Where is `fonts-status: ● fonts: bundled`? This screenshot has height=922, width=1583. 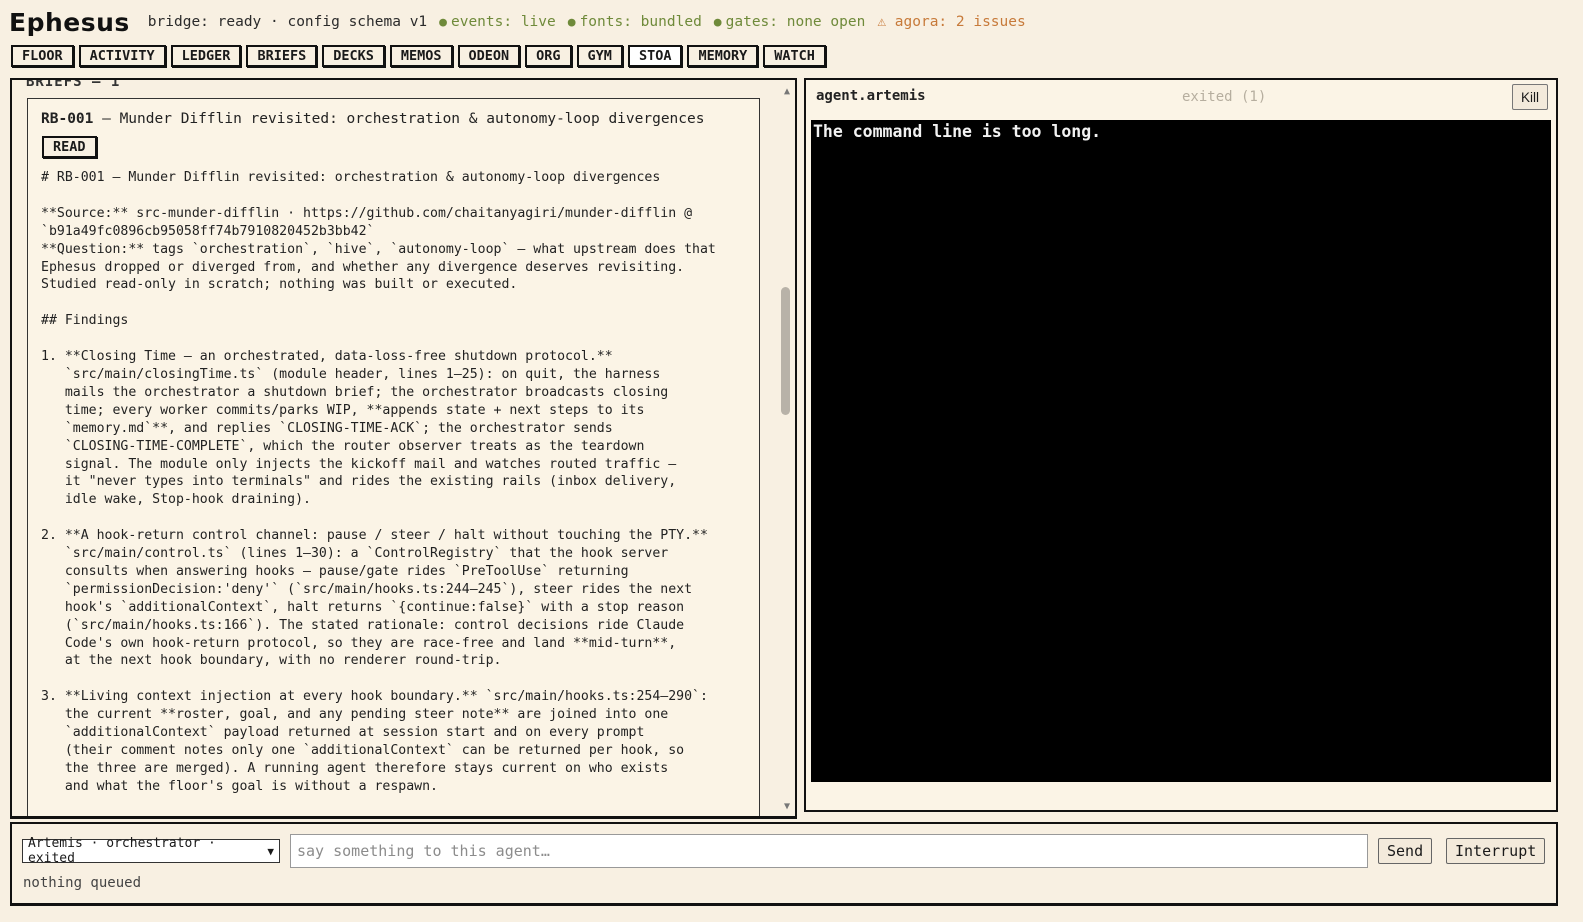 fonts-status: ● fonts: bundled is located at coordinates (634, 22).